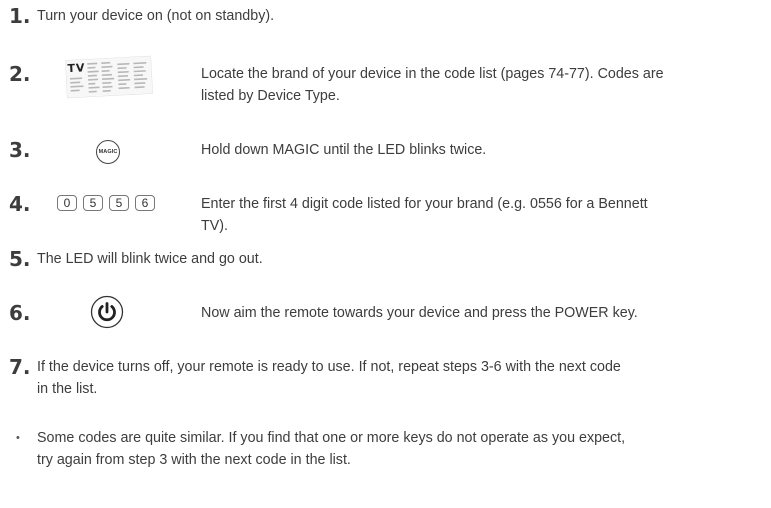  I want to click on step-4-number: 4., so click(20, 204).